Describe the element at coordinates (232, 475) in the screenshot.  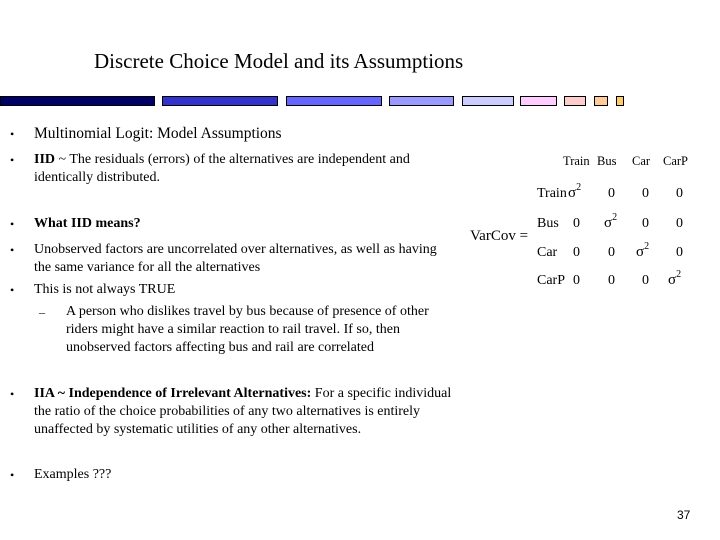
I see `bullet-item: • Examples ???` at that location.